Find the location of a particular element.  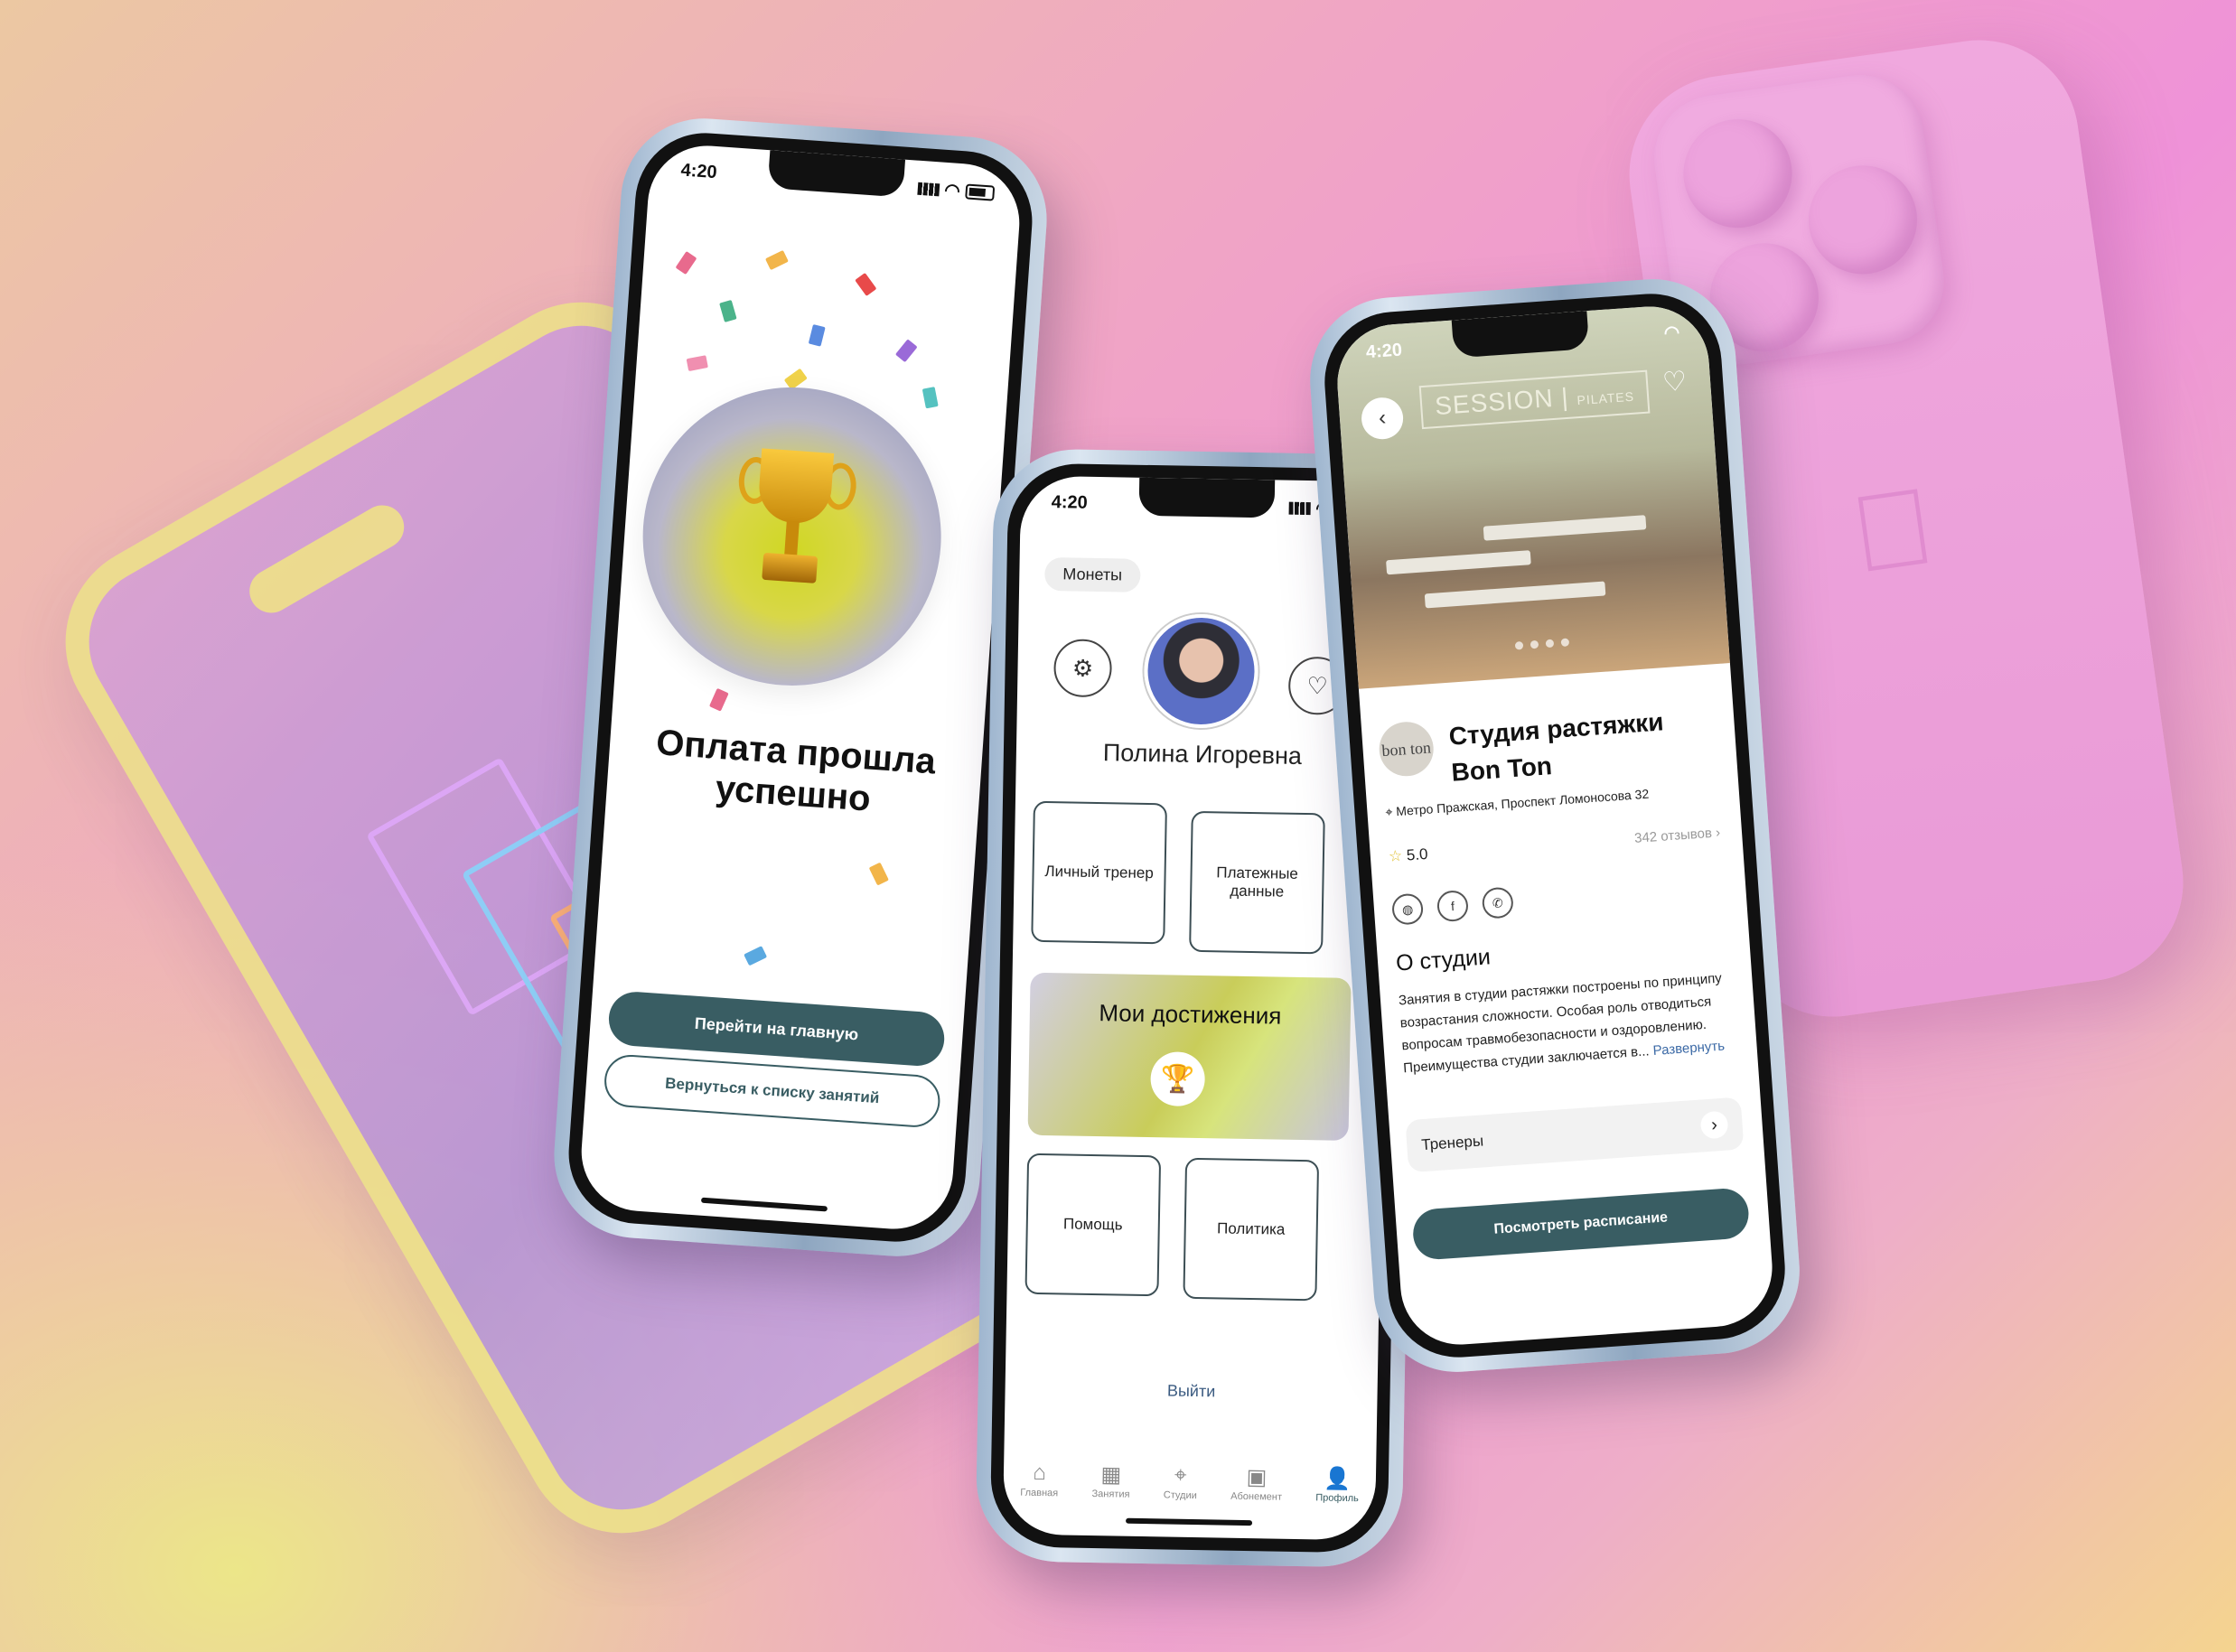

social-links: ◍ f ✆ is located at coordinates (1452, 906).